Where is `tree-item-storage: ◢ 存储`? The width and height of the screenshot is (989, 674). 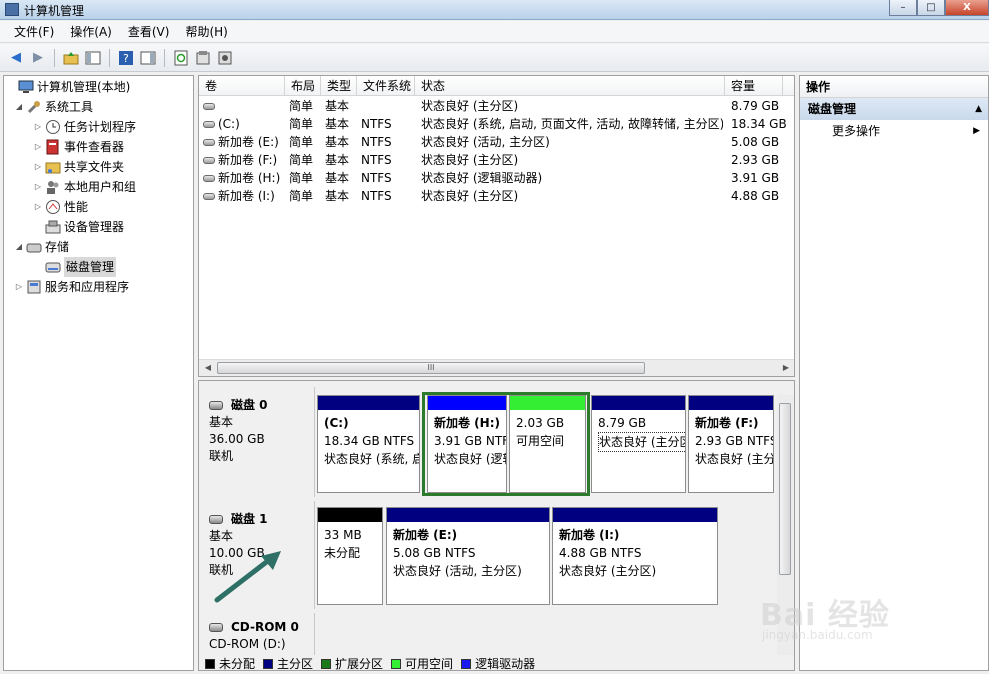
tree-item-storage: ◢ 存储 is located at coordinates (41, 247).